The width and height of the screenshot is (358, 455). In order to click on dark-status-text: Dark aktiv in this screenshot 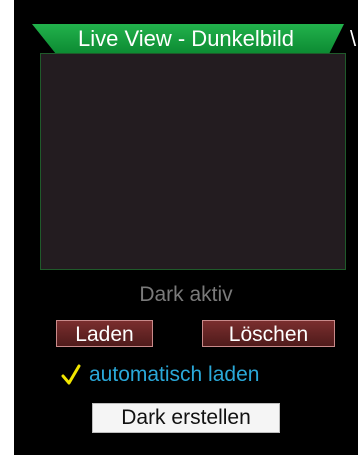, I will do `click(186, 294)`.